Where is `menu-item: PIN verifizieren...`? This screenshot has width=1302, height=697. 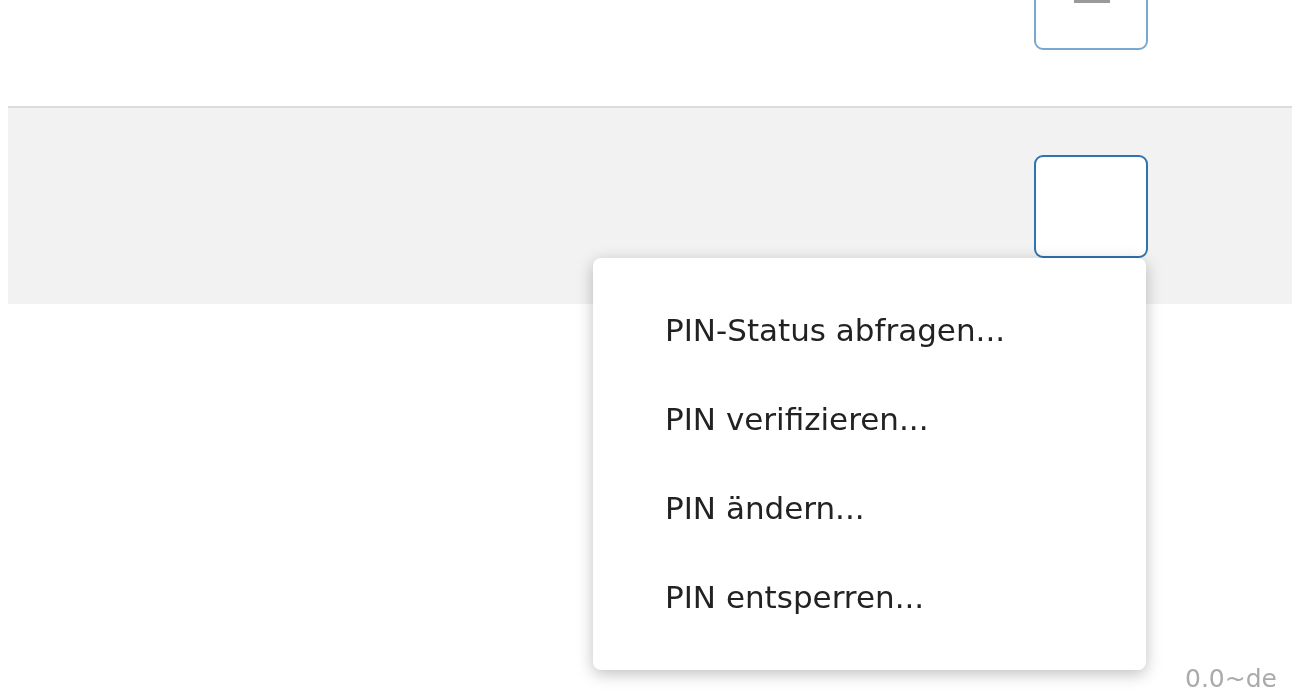 menu-item: PIN verifizieren... is located at coordinates (869, 419).